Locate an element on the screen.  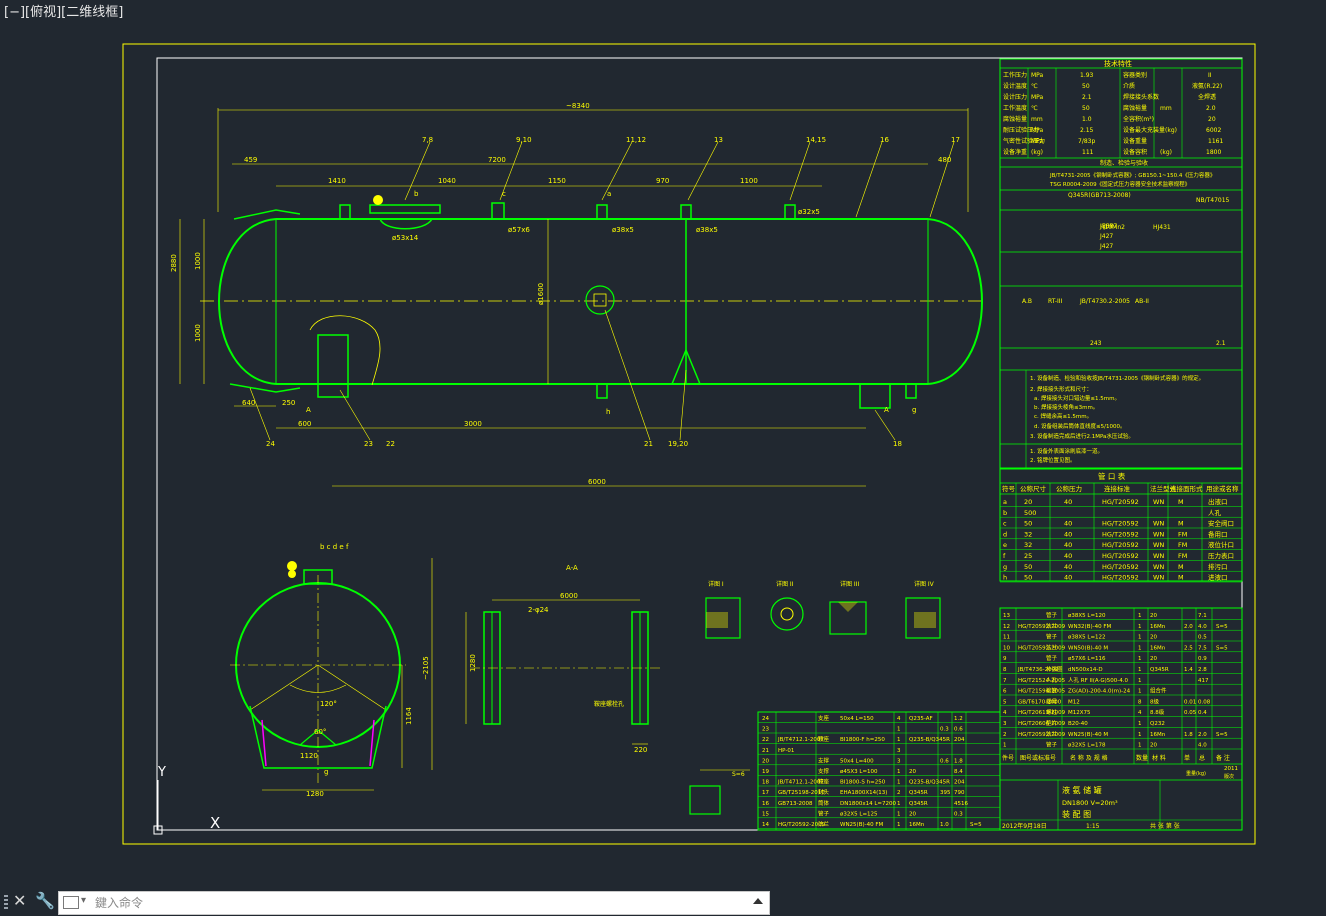
parts-table-cell: Q235-AF is located at coordinates (921, 719).